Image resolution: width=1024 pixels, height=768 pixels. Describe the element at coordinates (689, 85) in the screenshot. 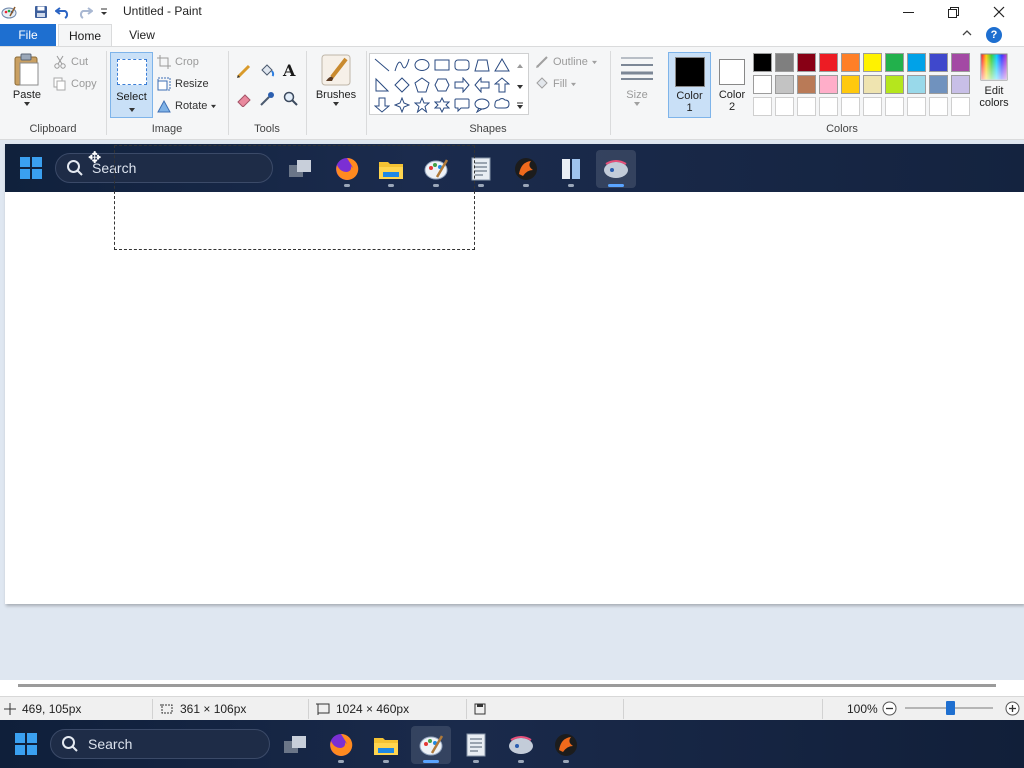

I see `color-1-button: Color 1` at that location.